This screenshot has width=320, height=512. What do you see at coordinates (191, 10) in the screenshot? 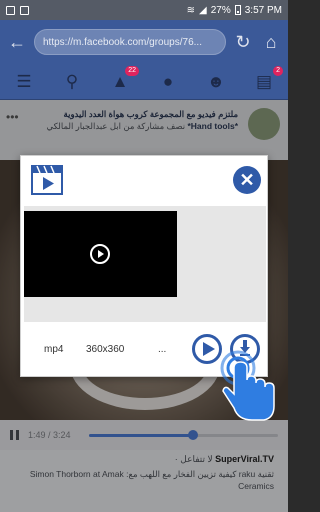
I see `wifi-icon: ≋` at bounding box center [191, 10].